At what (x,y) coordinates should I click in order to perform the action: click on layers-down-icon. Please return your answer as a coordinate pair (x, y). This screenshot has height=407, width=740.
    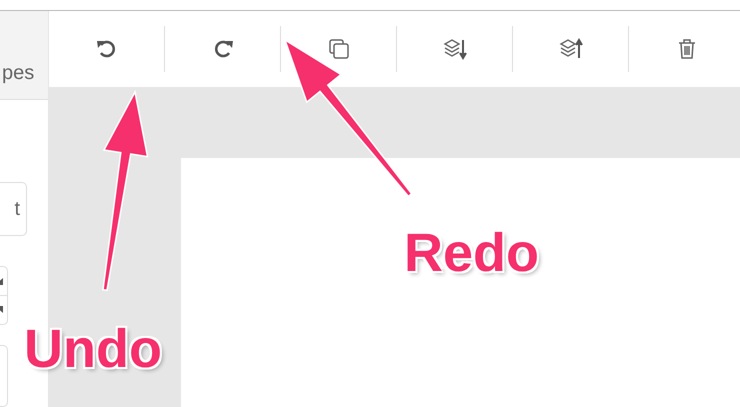
    Looking at the image, I should click on (454, 49).